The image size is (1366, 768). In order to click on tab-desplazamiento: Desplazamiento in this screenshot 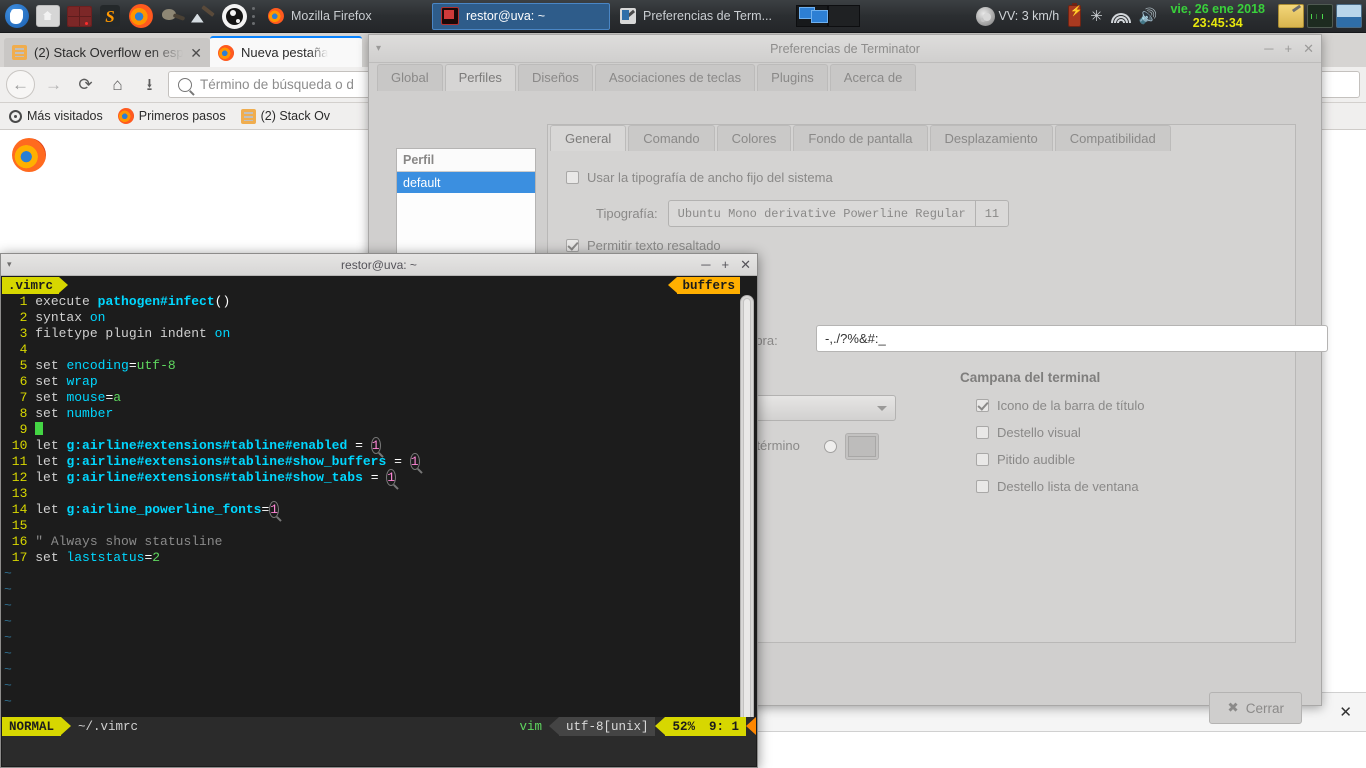, I will do `click(991, 138)`.